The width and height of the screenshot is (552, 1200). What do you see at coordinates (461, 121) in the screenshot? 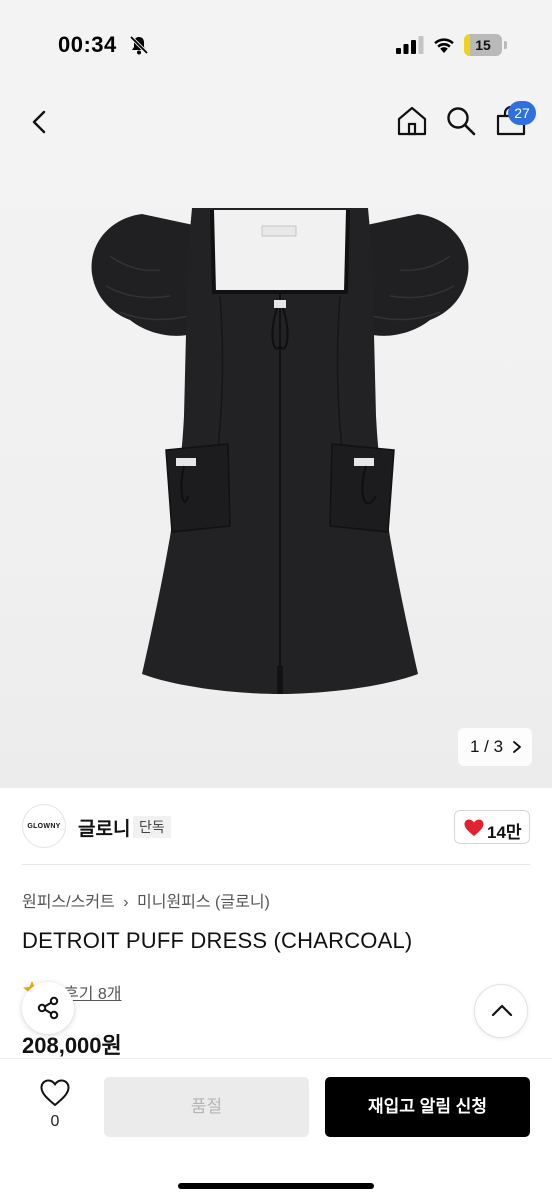
I see `search-icon` at bounding box center [461, 121].